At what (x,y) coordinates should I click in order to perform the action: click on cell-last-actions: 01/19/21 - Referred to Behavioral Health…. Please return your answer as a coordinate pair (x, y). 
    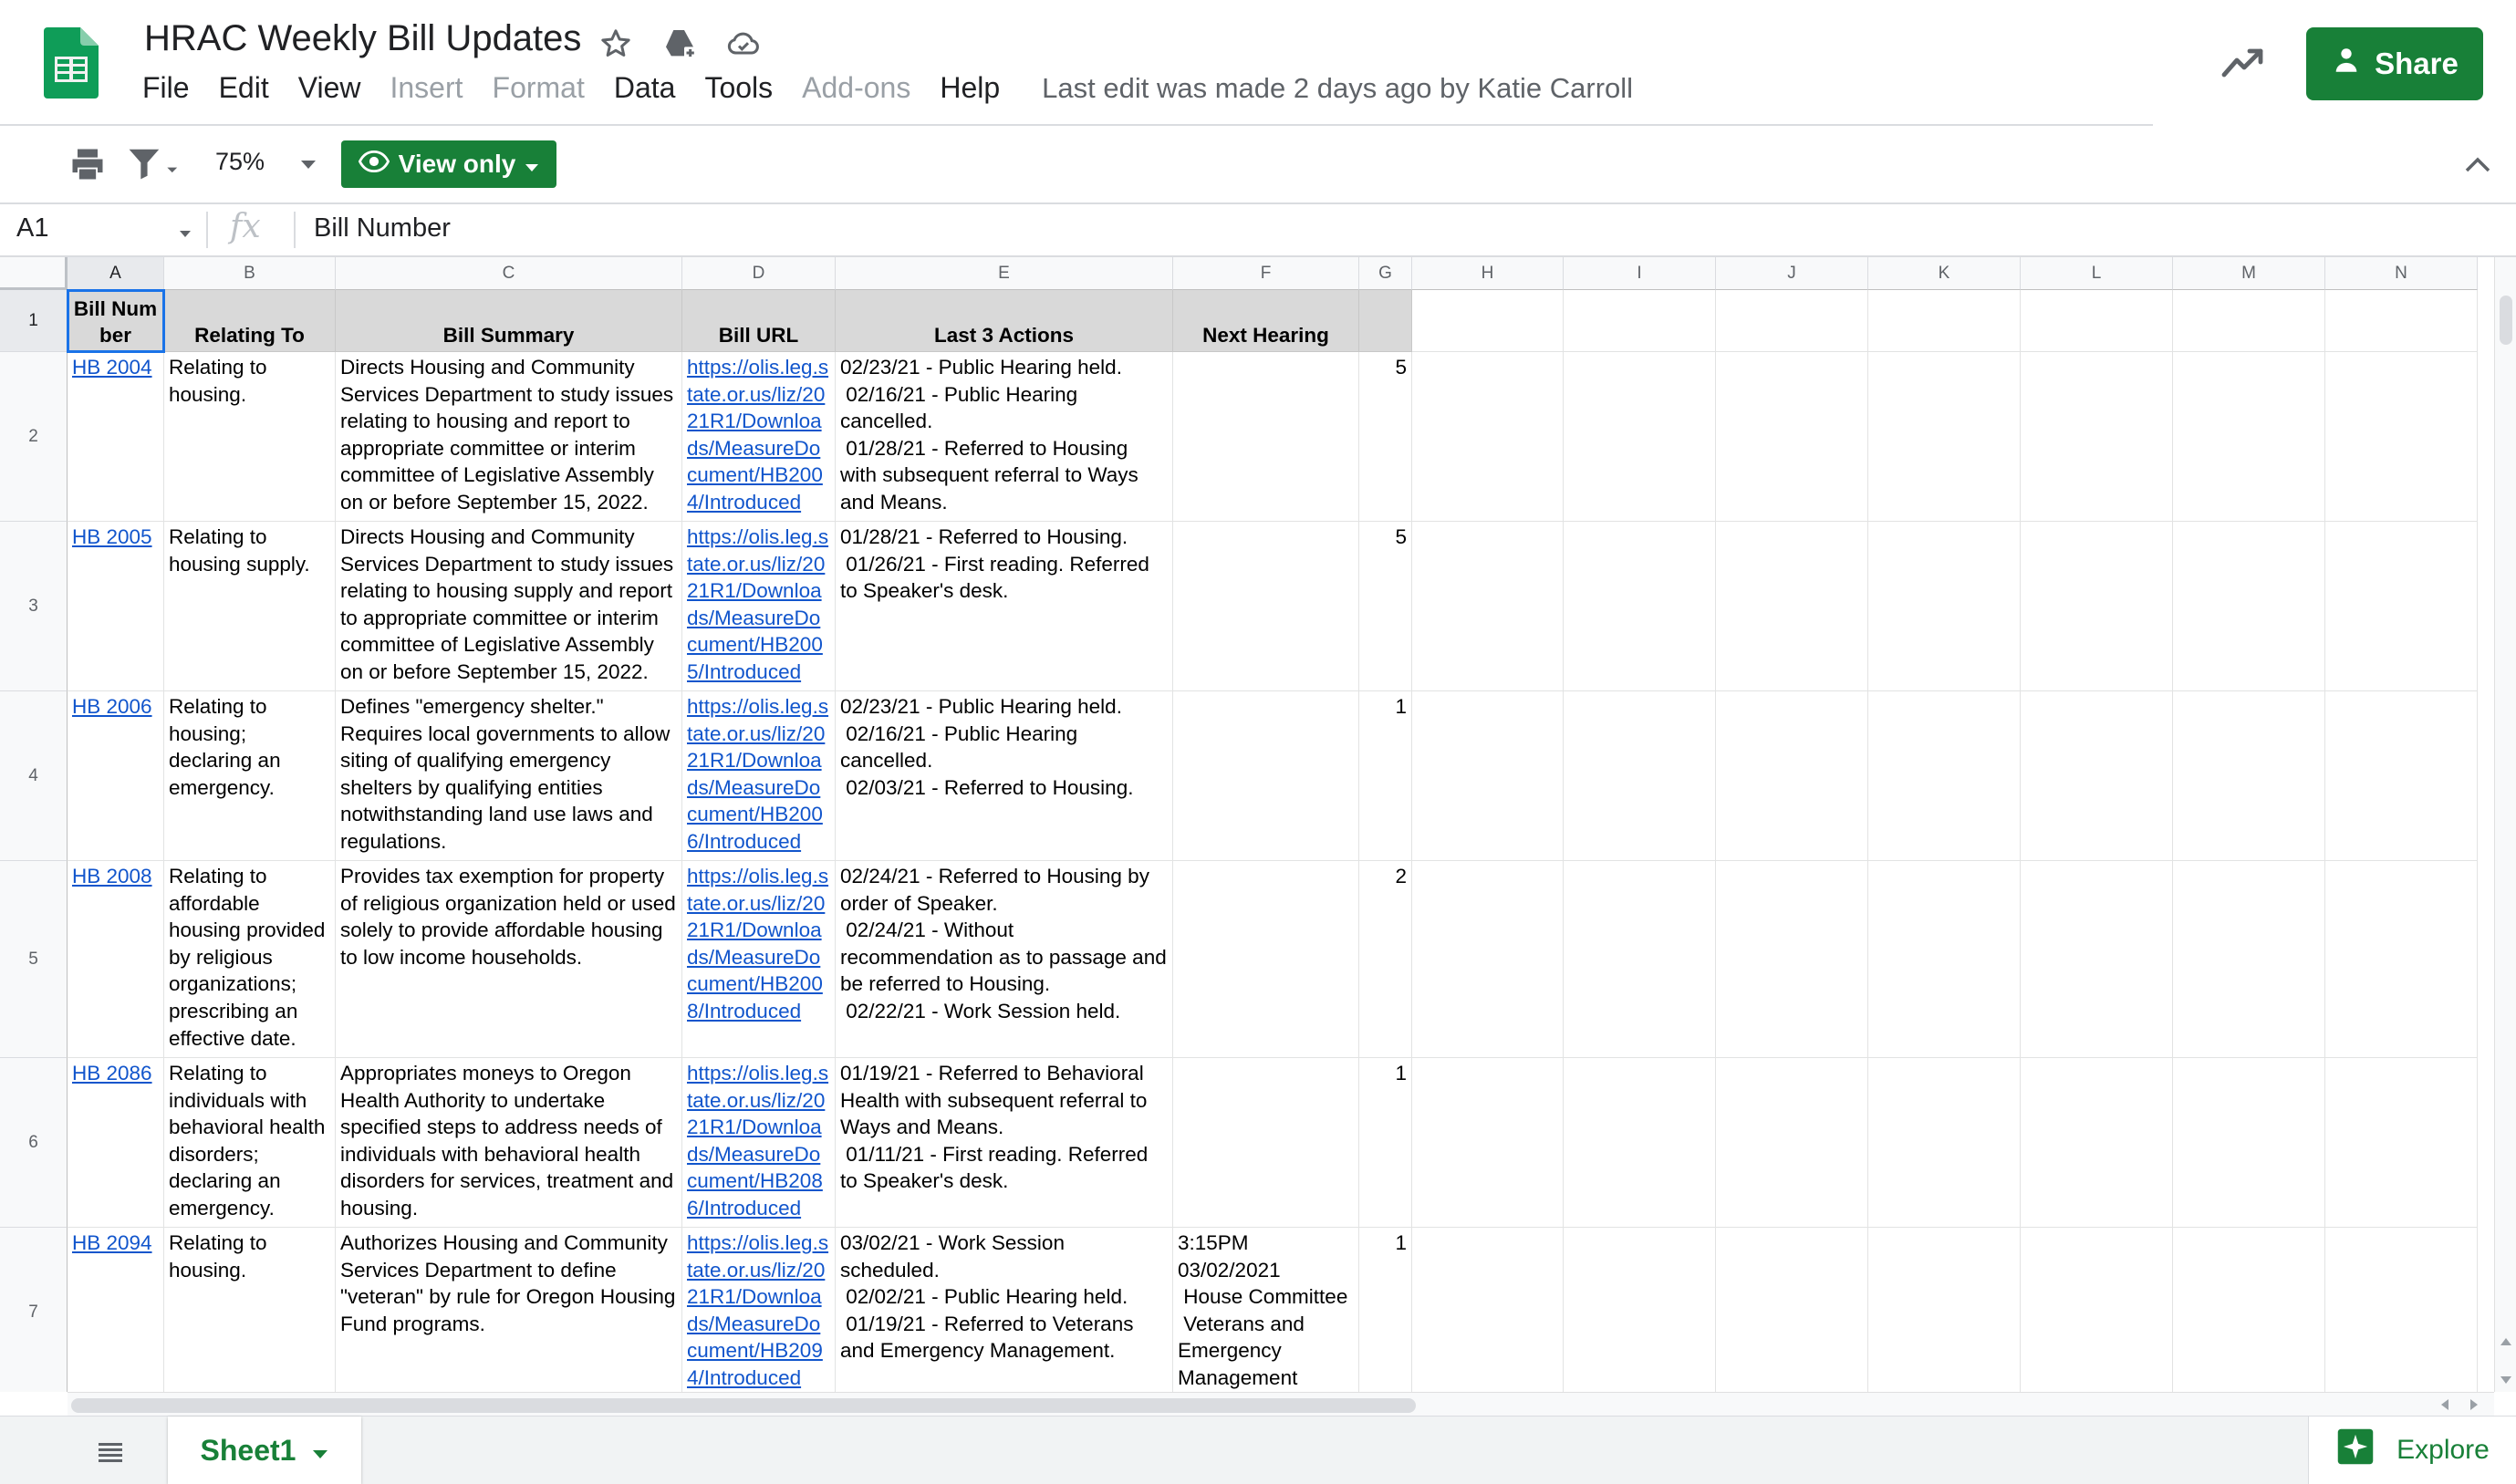
    Looking at the image, I should click on (1005, 1143).